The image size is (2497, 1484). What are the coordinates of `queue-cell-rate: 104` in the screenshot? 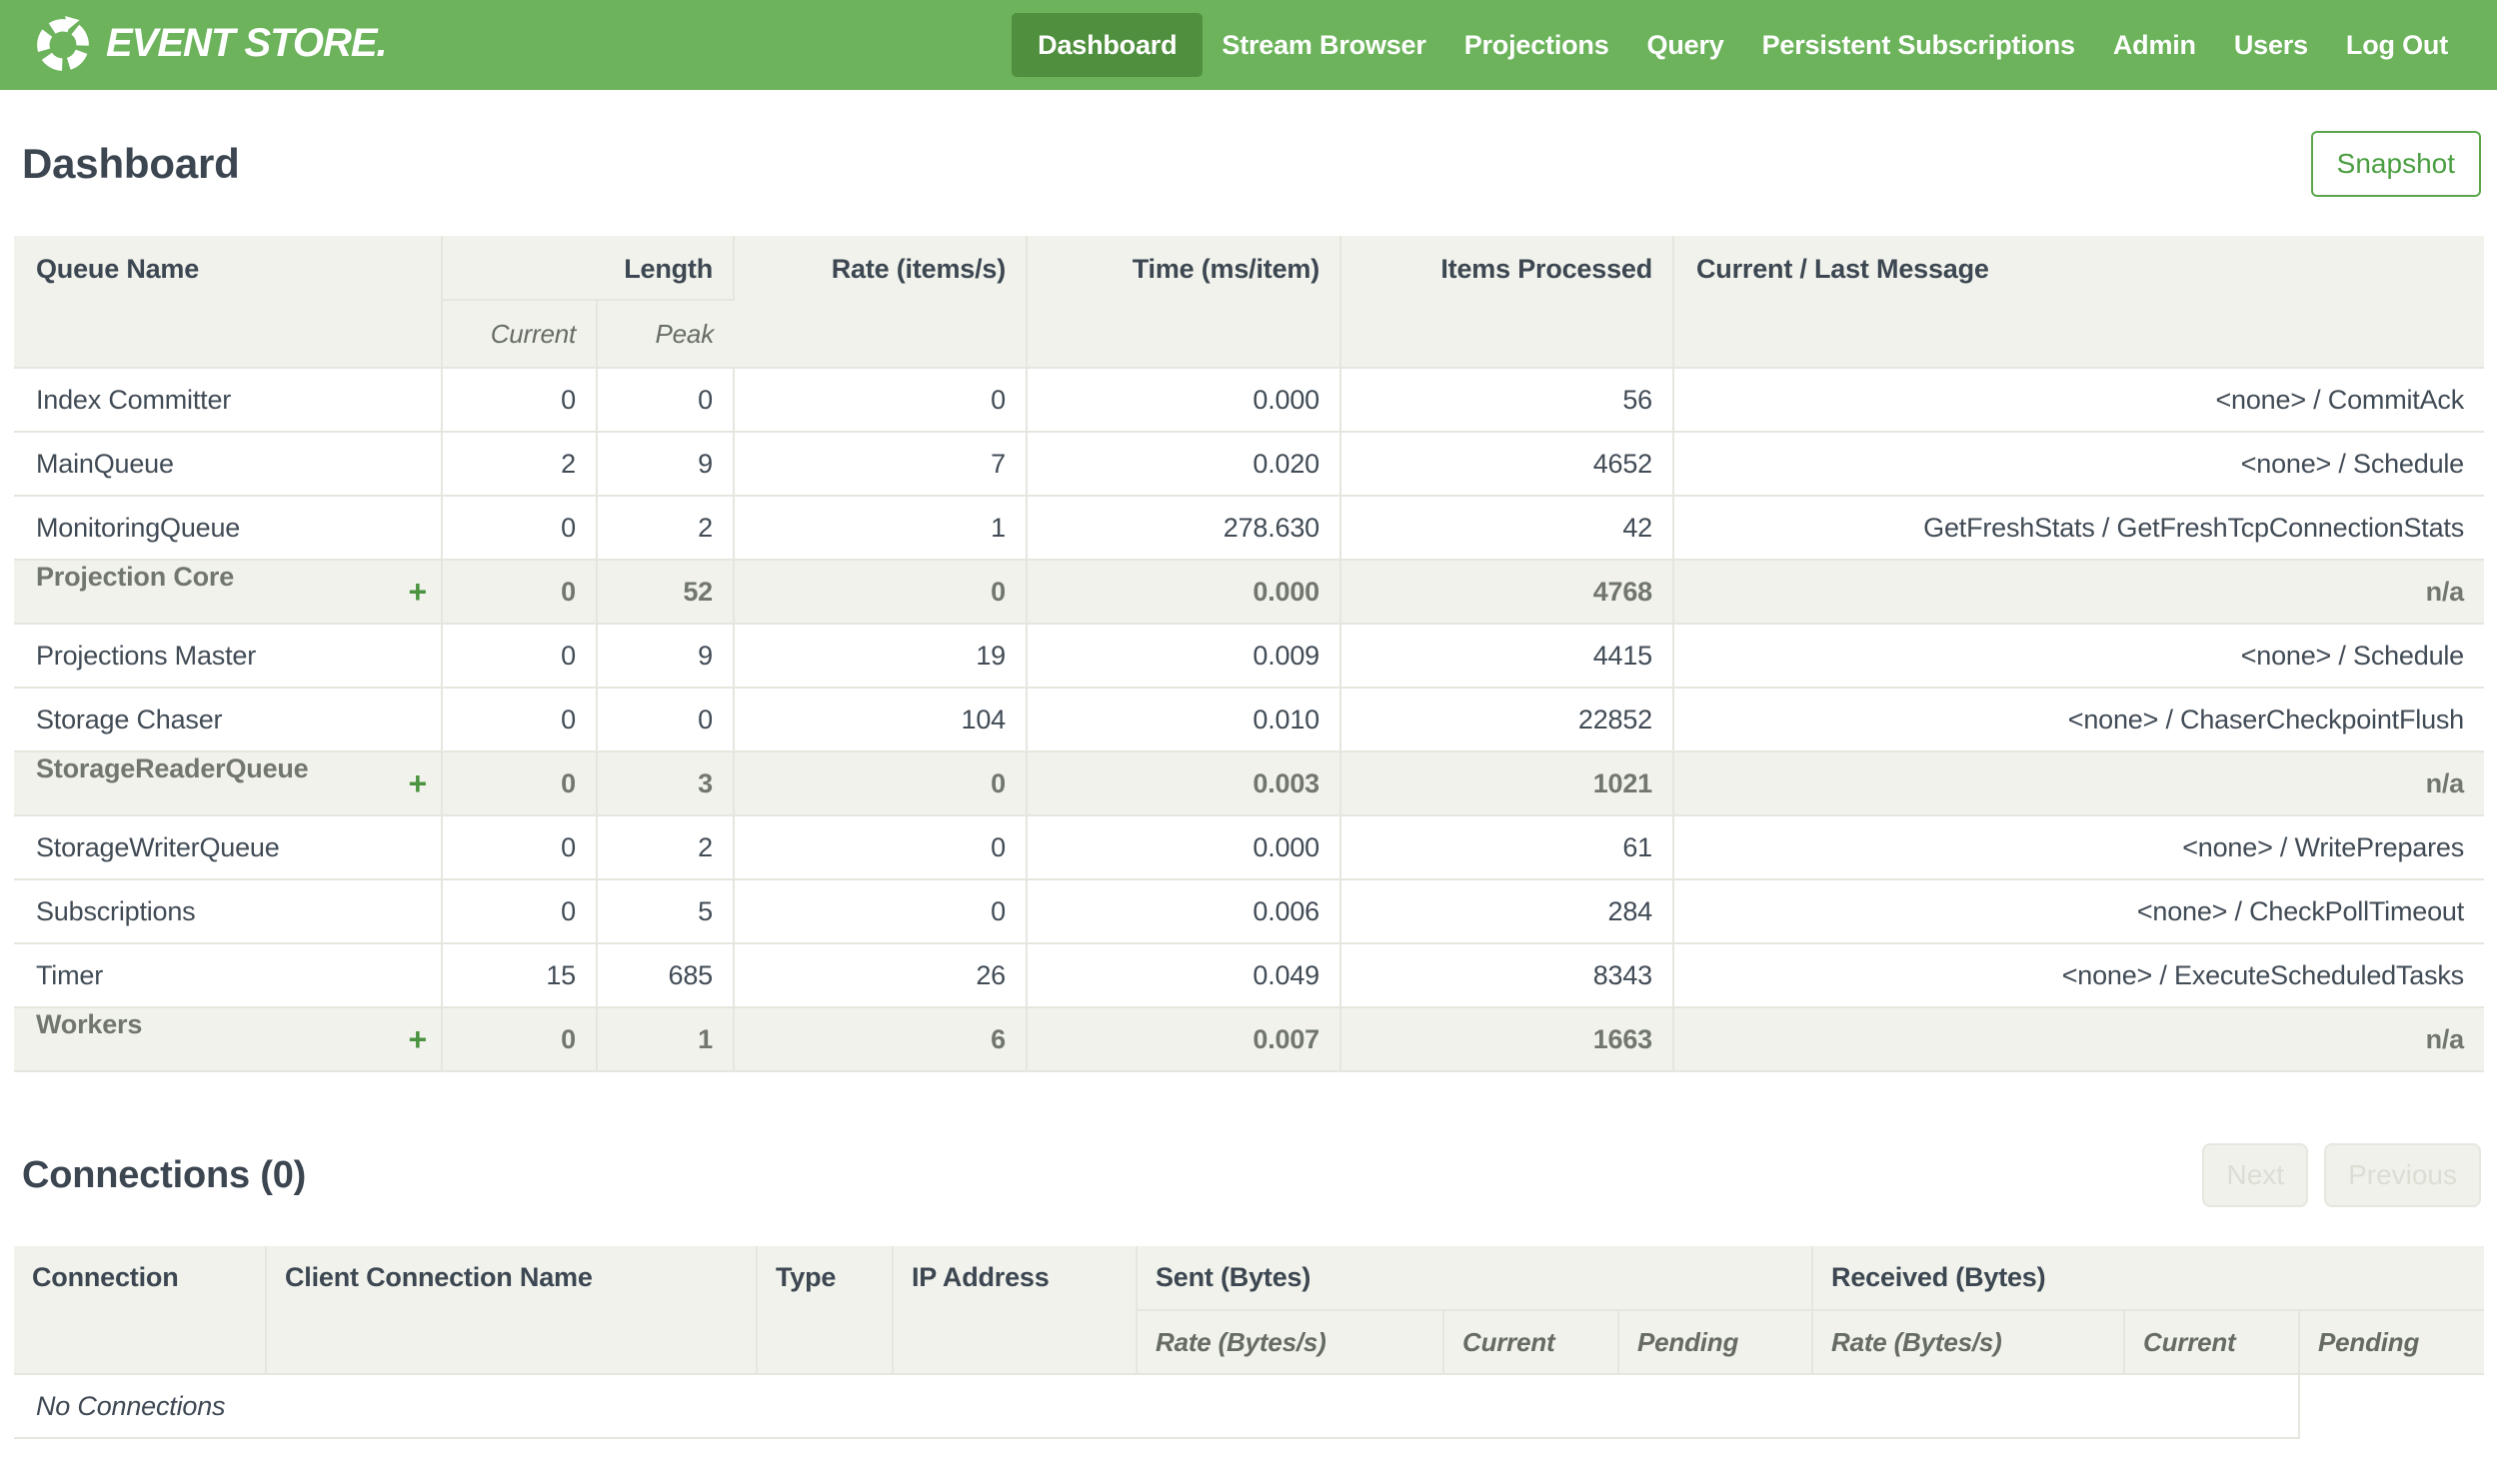 It's located at (881, 720).